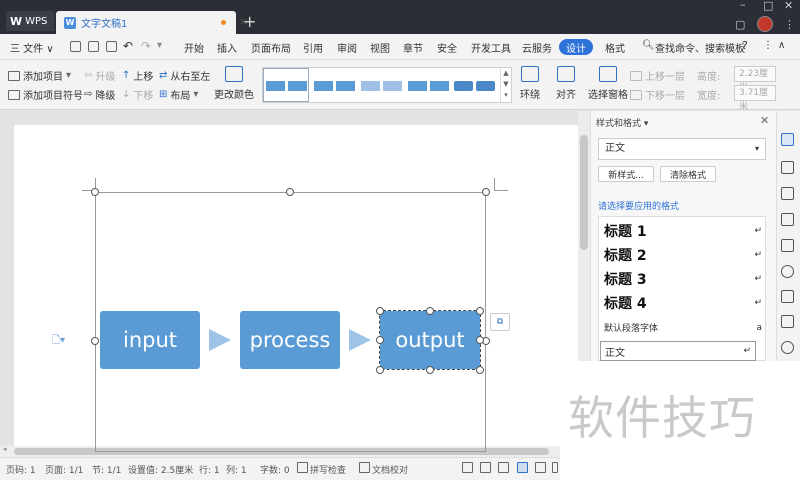  Describe the element at coordinates (787, 245) in the screenshot. I see `library-icon` at that location.